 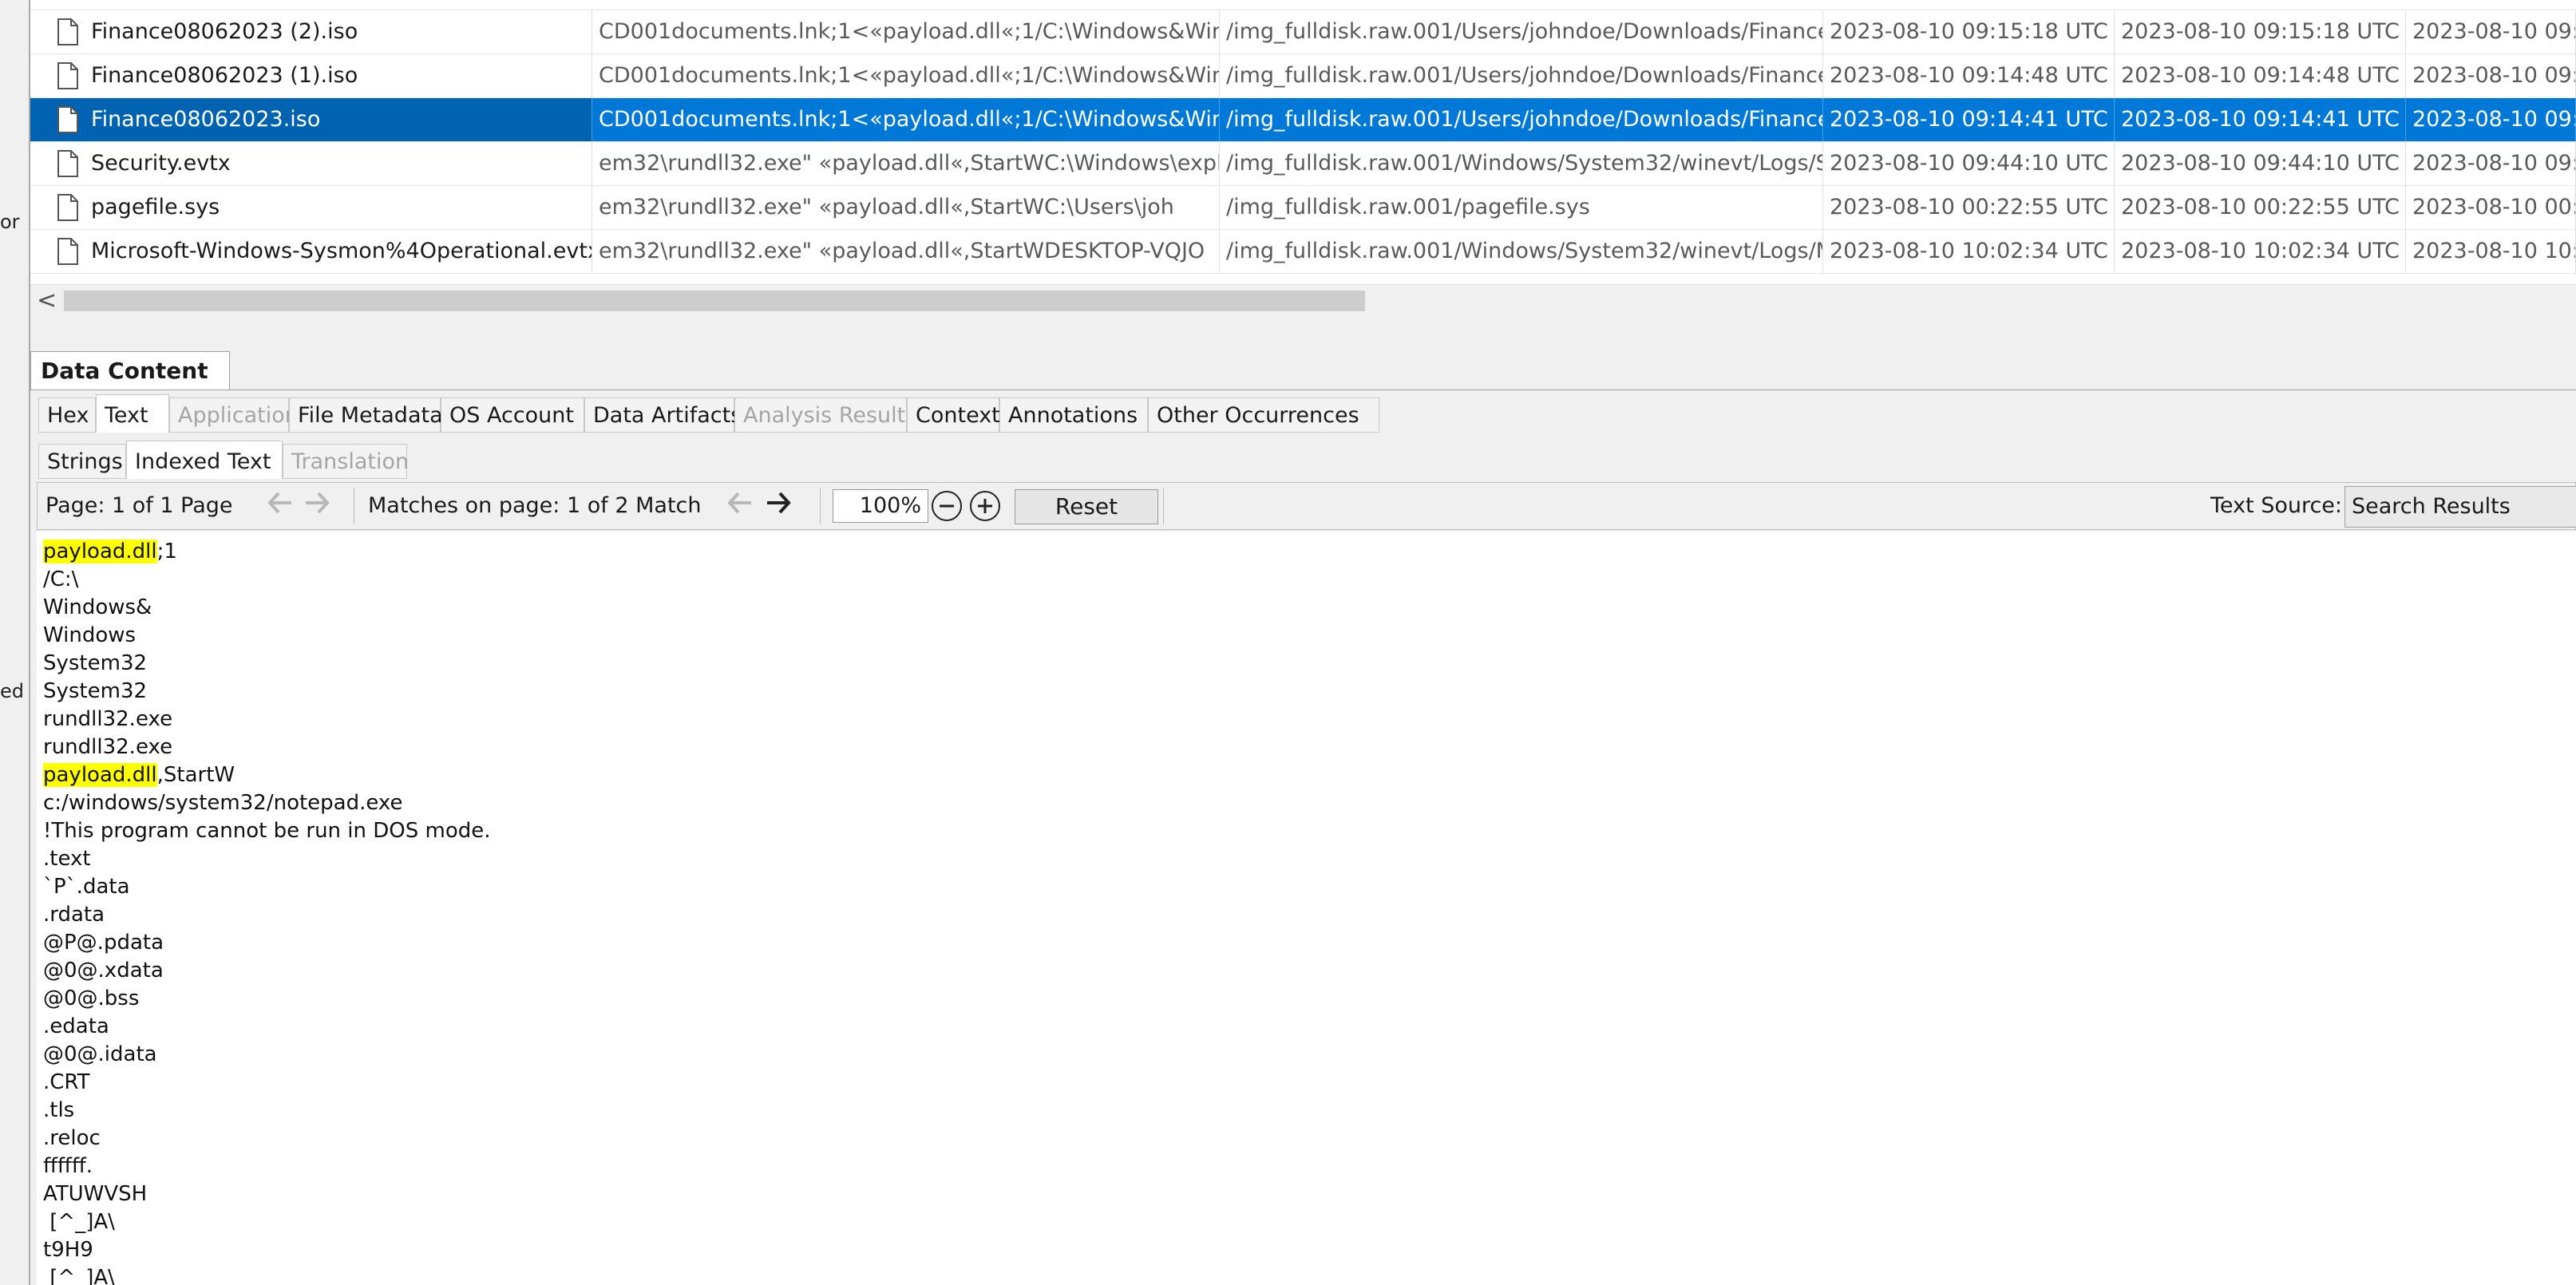 I want to click on zoom-out-icon, so click(x=947, y=506).